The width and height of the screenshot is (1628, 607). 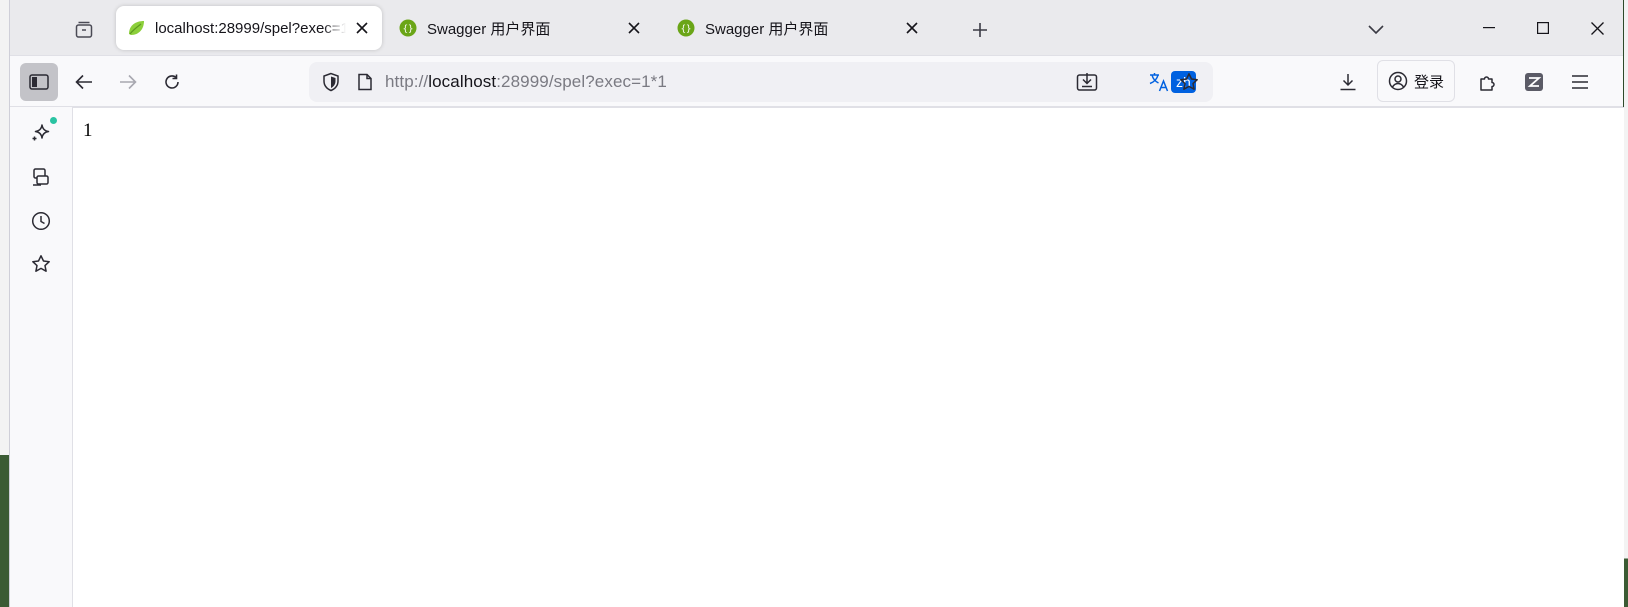 I want to click on url-text: http://localhost:28999/spel?exec=1*1, so click(x=526, y=82).